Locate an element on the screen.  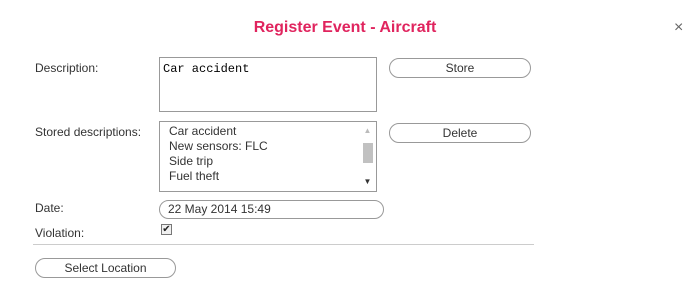
description-label: Description: is located at coordinates (67, 68).